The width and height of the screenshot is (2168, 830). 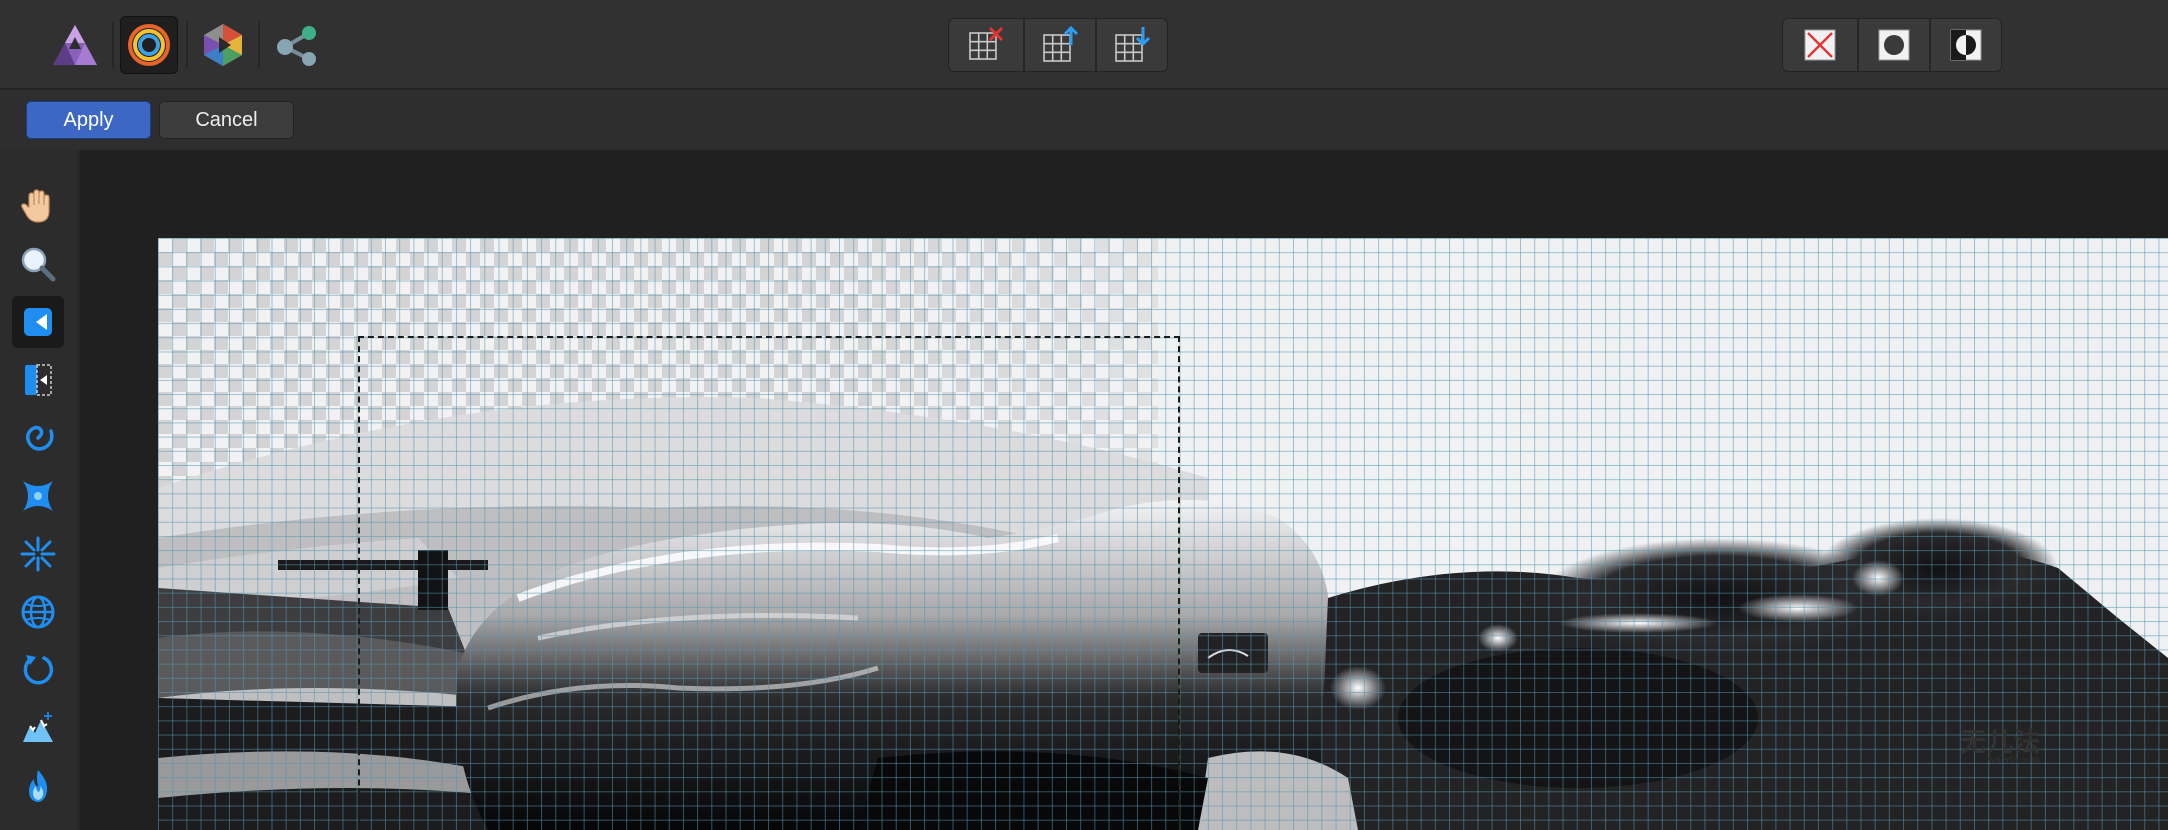 What do you see at coordinates (75, 45) in the screenshot?
I see `photo-persona-icon` at bounding box center [75, 45].